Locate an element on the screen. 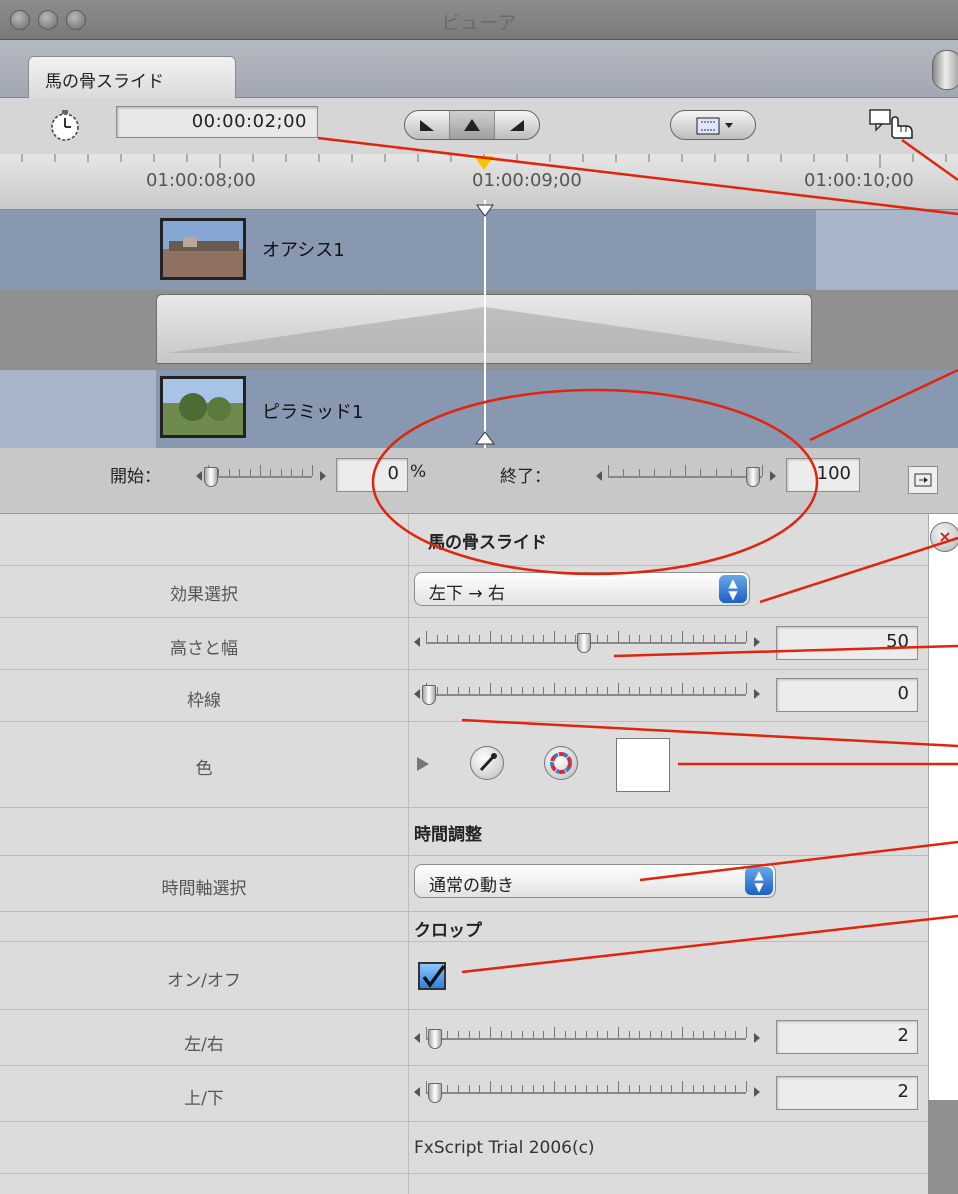  playhead-icon is located at coordinates (484, 163).